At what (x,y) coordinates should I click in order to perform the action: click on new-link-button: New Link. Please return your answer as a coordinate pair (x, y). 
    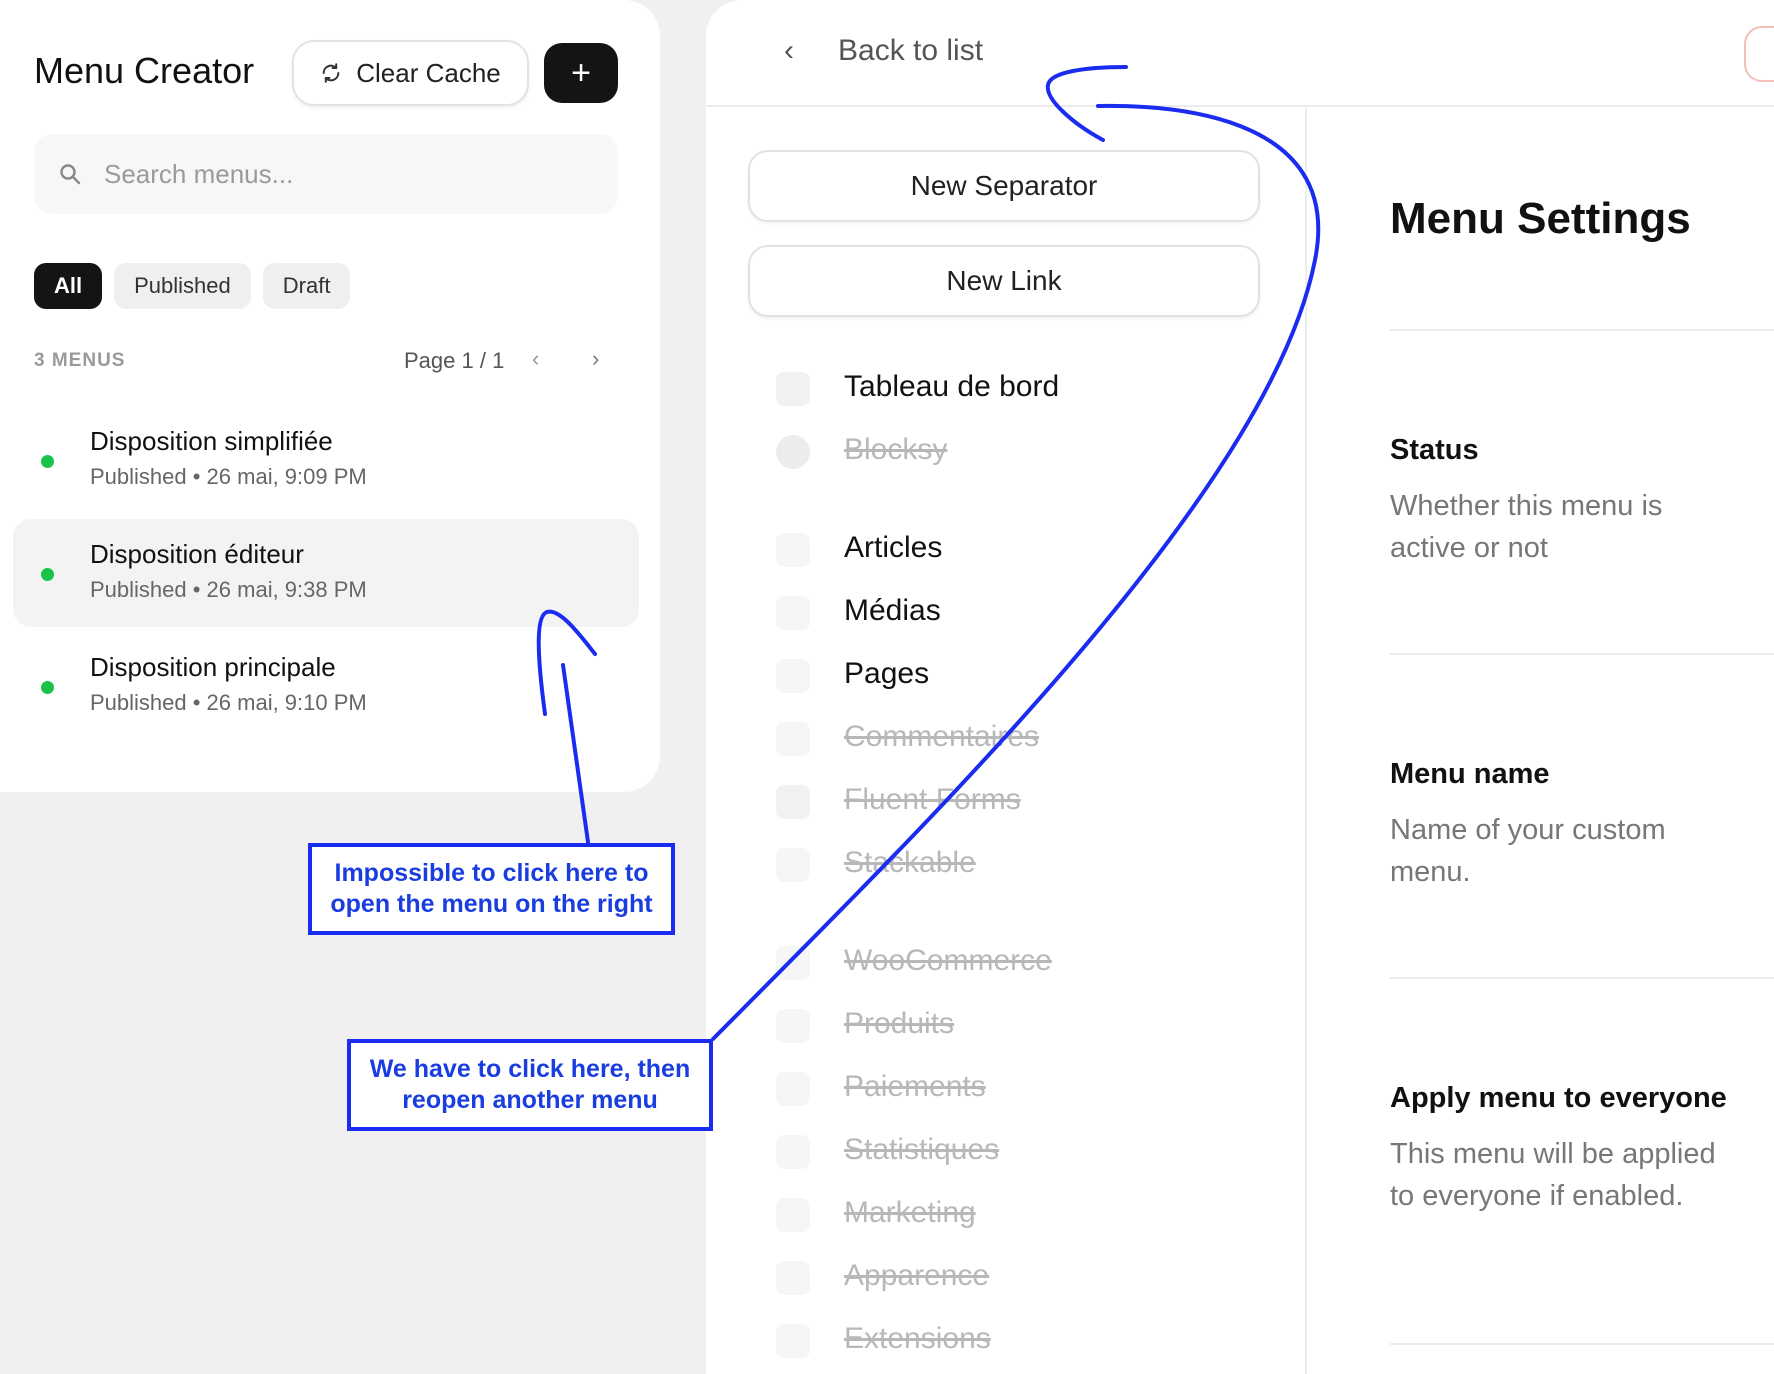
    Looking at the image, I should click on (1004, 281).